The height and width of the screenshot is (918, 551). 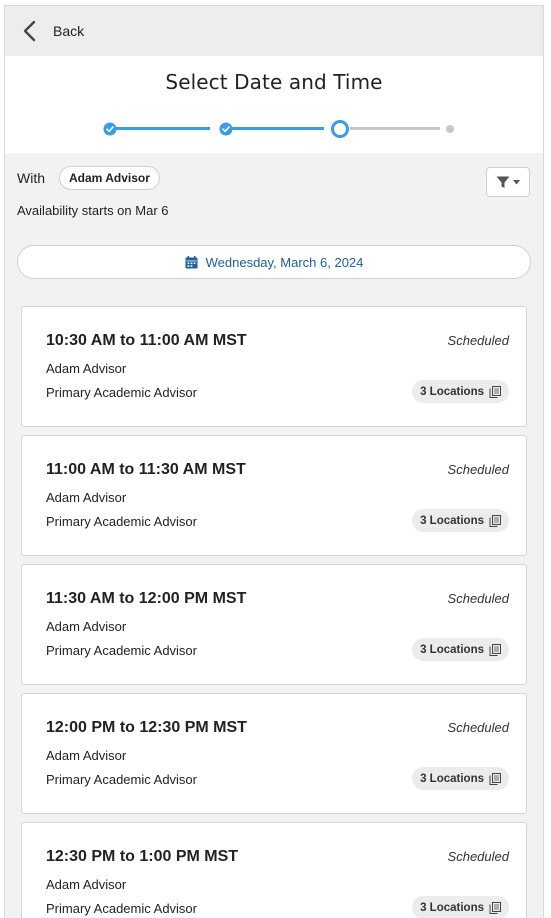 I want to click on step-current-icon, so click(x=340, y=129).